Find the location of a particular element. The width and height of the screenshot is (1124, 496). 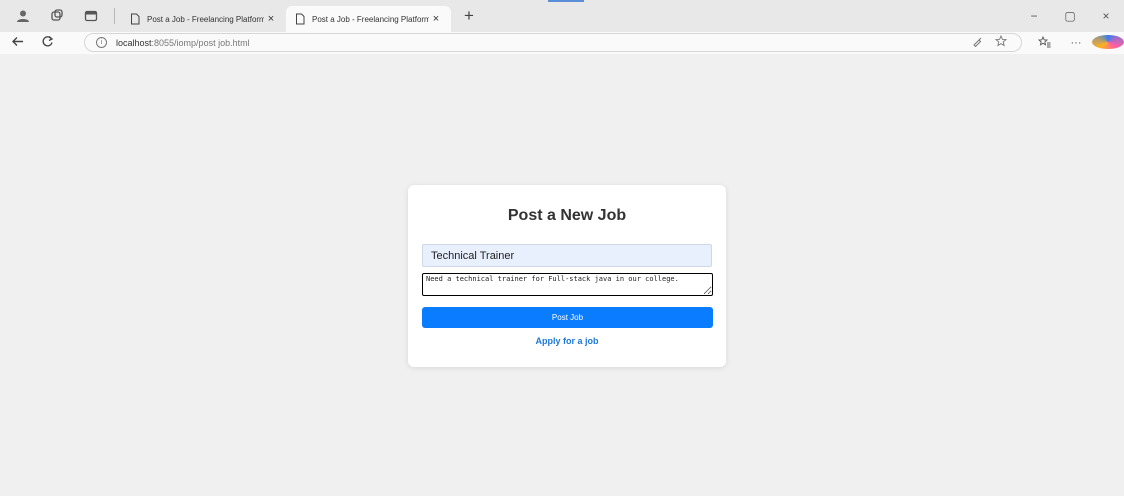

refresh-icon is located at coordinates (47, 43).